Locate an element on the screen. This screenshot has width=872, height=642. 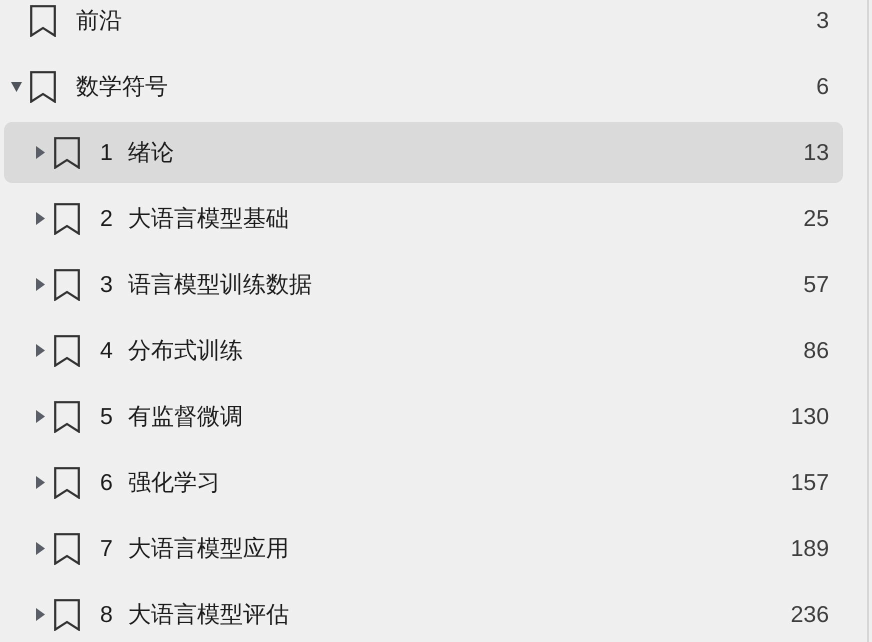
page-number: 236 is located at coordinates (809, 614).